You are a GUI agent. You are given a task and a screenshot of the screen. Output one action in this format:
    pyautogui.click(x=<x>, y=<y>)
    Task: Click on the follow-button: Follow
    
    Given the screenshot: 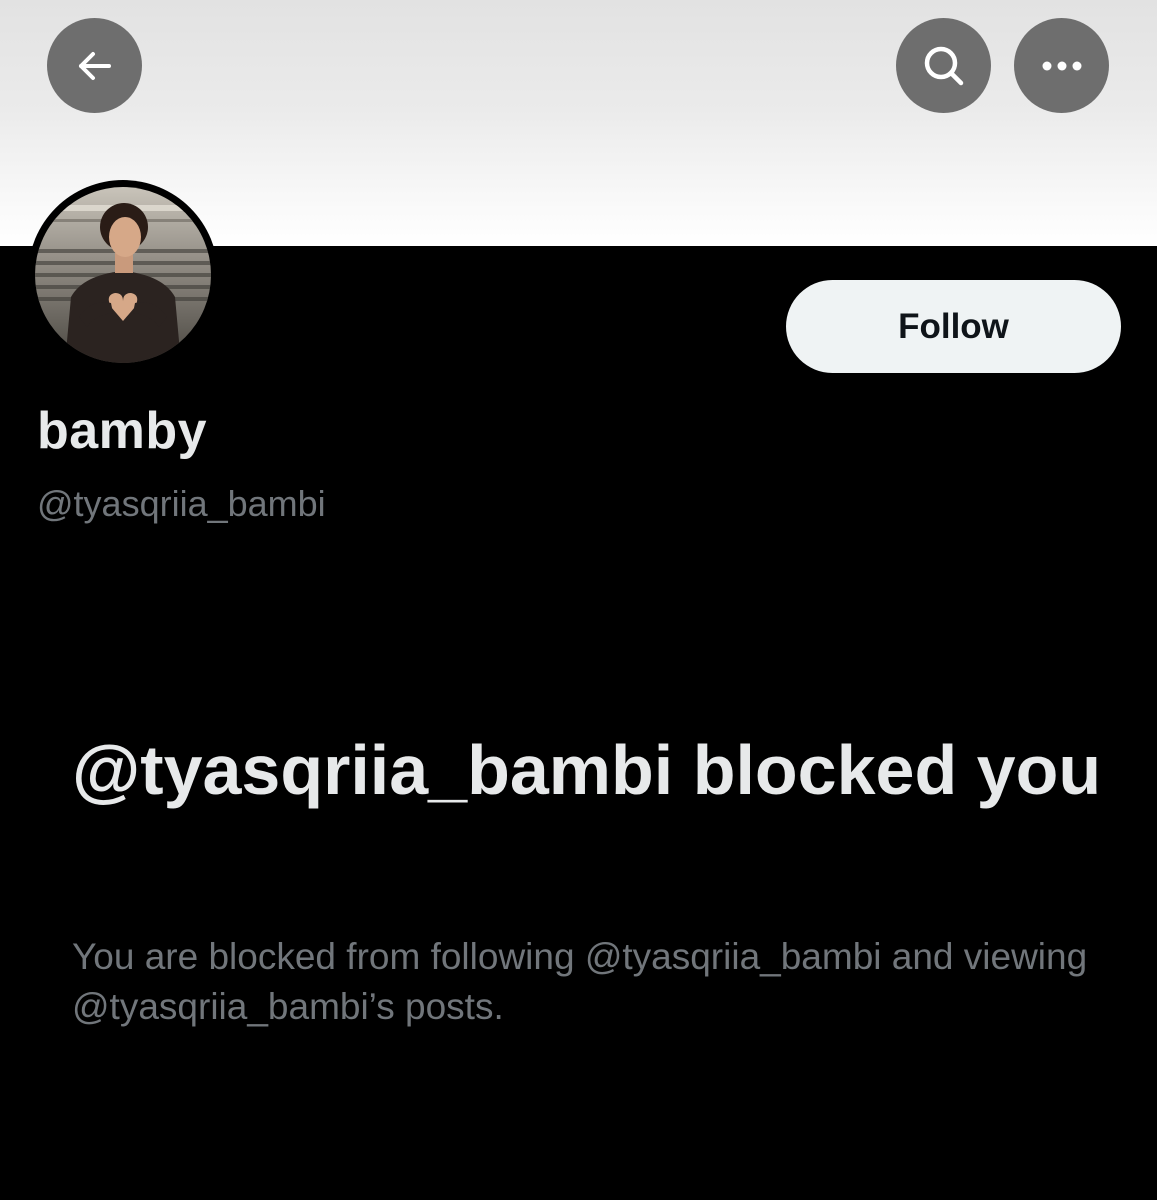 What is the action you would take?
    pyautogui.click(x=953, y=326)
    